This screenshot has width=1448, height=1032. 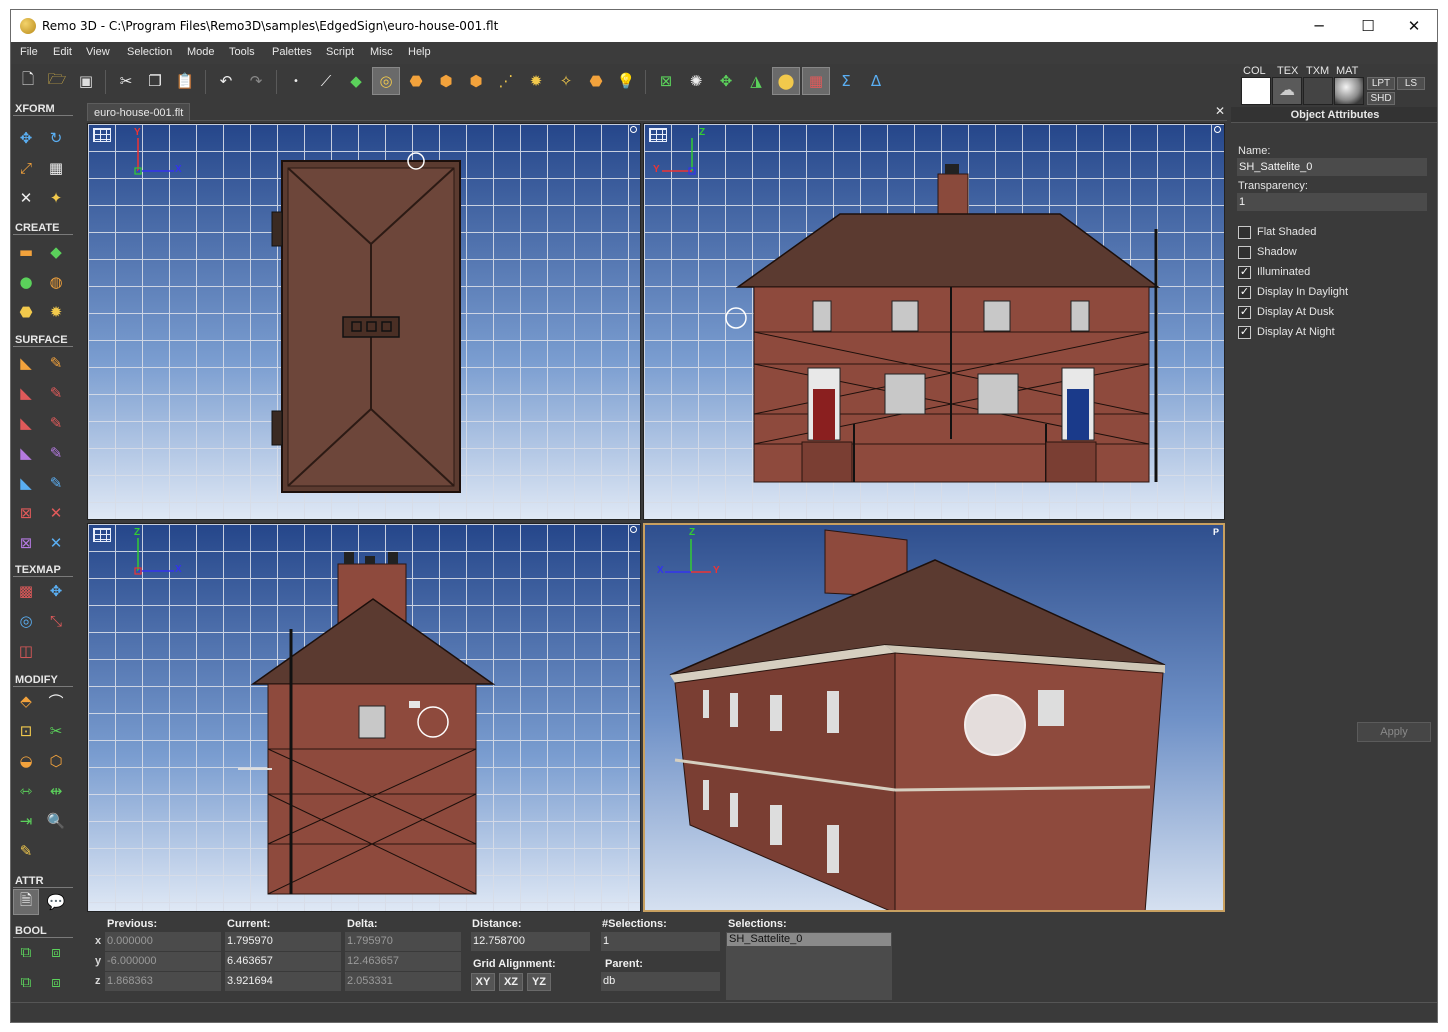 What do you see at coordinates (56, 701) in the screenshot?
I see `modify-bend-icon: ⌒` at bounding box center [56, 701].